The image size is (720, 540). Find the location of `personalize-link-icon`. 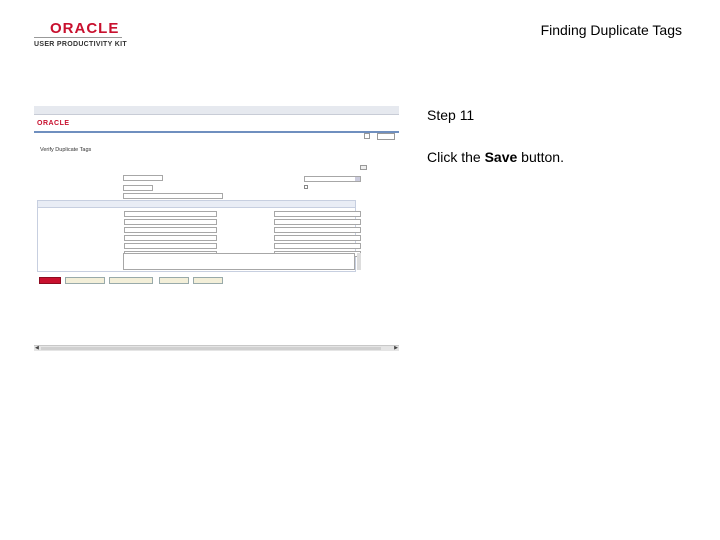

personalize-link-icon is located at coordinates (386, 136).